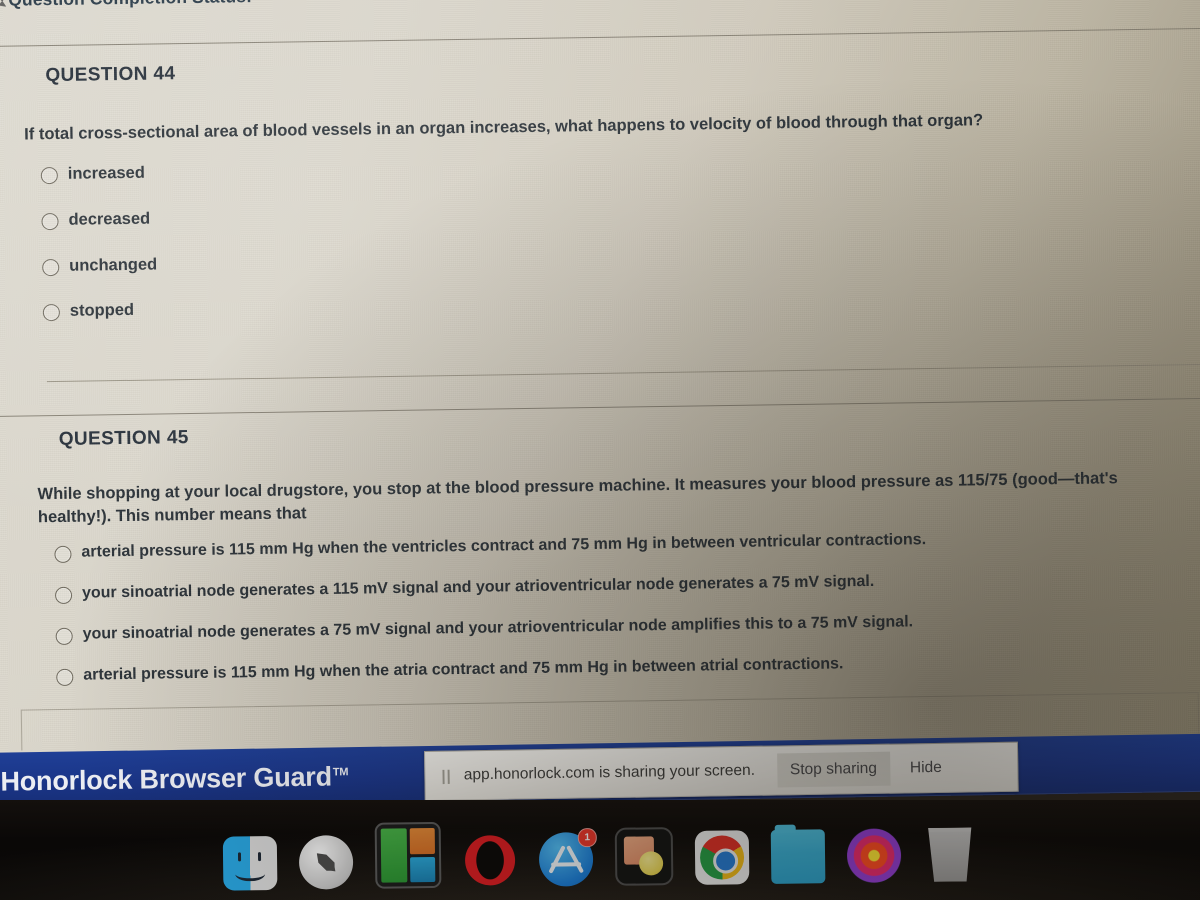 This screenshot has height=900, width=1200. What do you see at coordinates (174, 778) in the screenshot?
I see `honorlock-title: Honorlock Browser GuardTM` at bounding box center [174, 778].